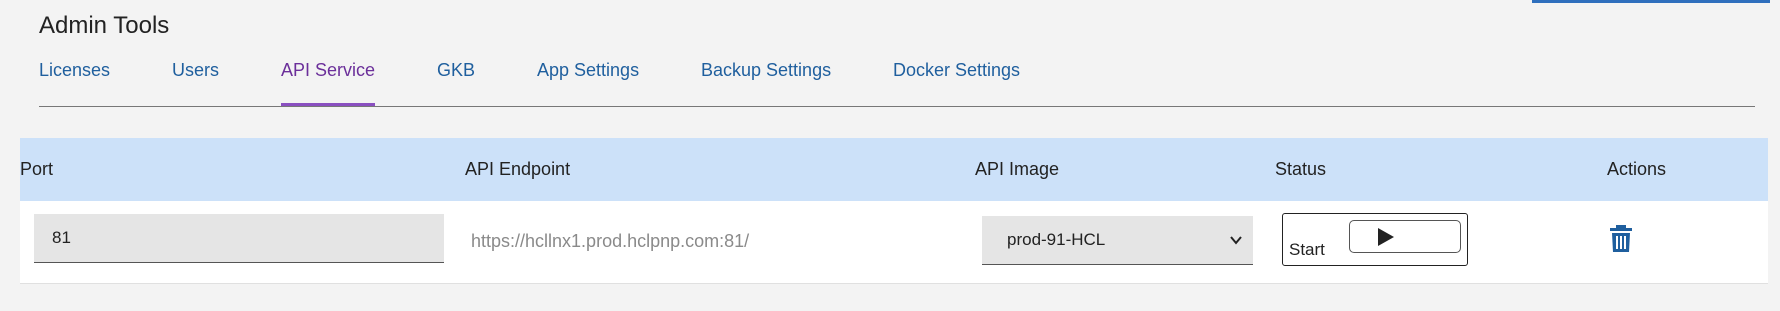  What do you see at coordinates (456, 70) in the screenshot?
I see `tab-gkb: GKB` at bounding box center [456, 70].